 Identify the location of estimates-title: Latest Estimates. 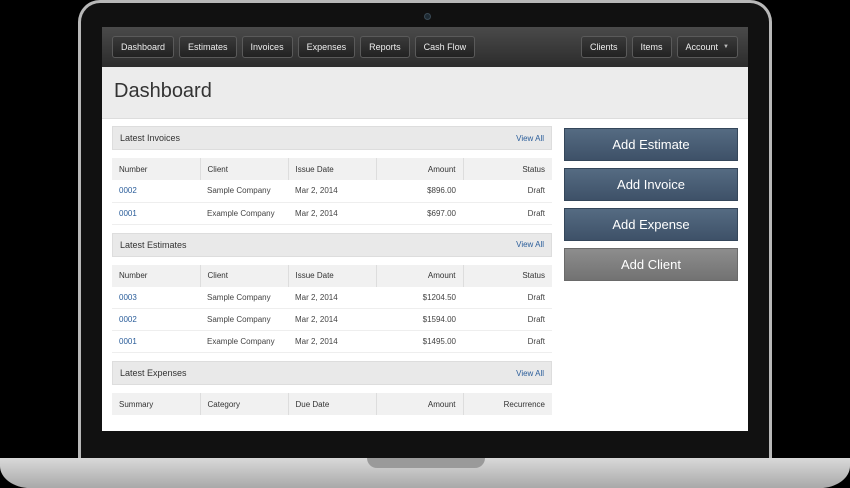
(153, 244).